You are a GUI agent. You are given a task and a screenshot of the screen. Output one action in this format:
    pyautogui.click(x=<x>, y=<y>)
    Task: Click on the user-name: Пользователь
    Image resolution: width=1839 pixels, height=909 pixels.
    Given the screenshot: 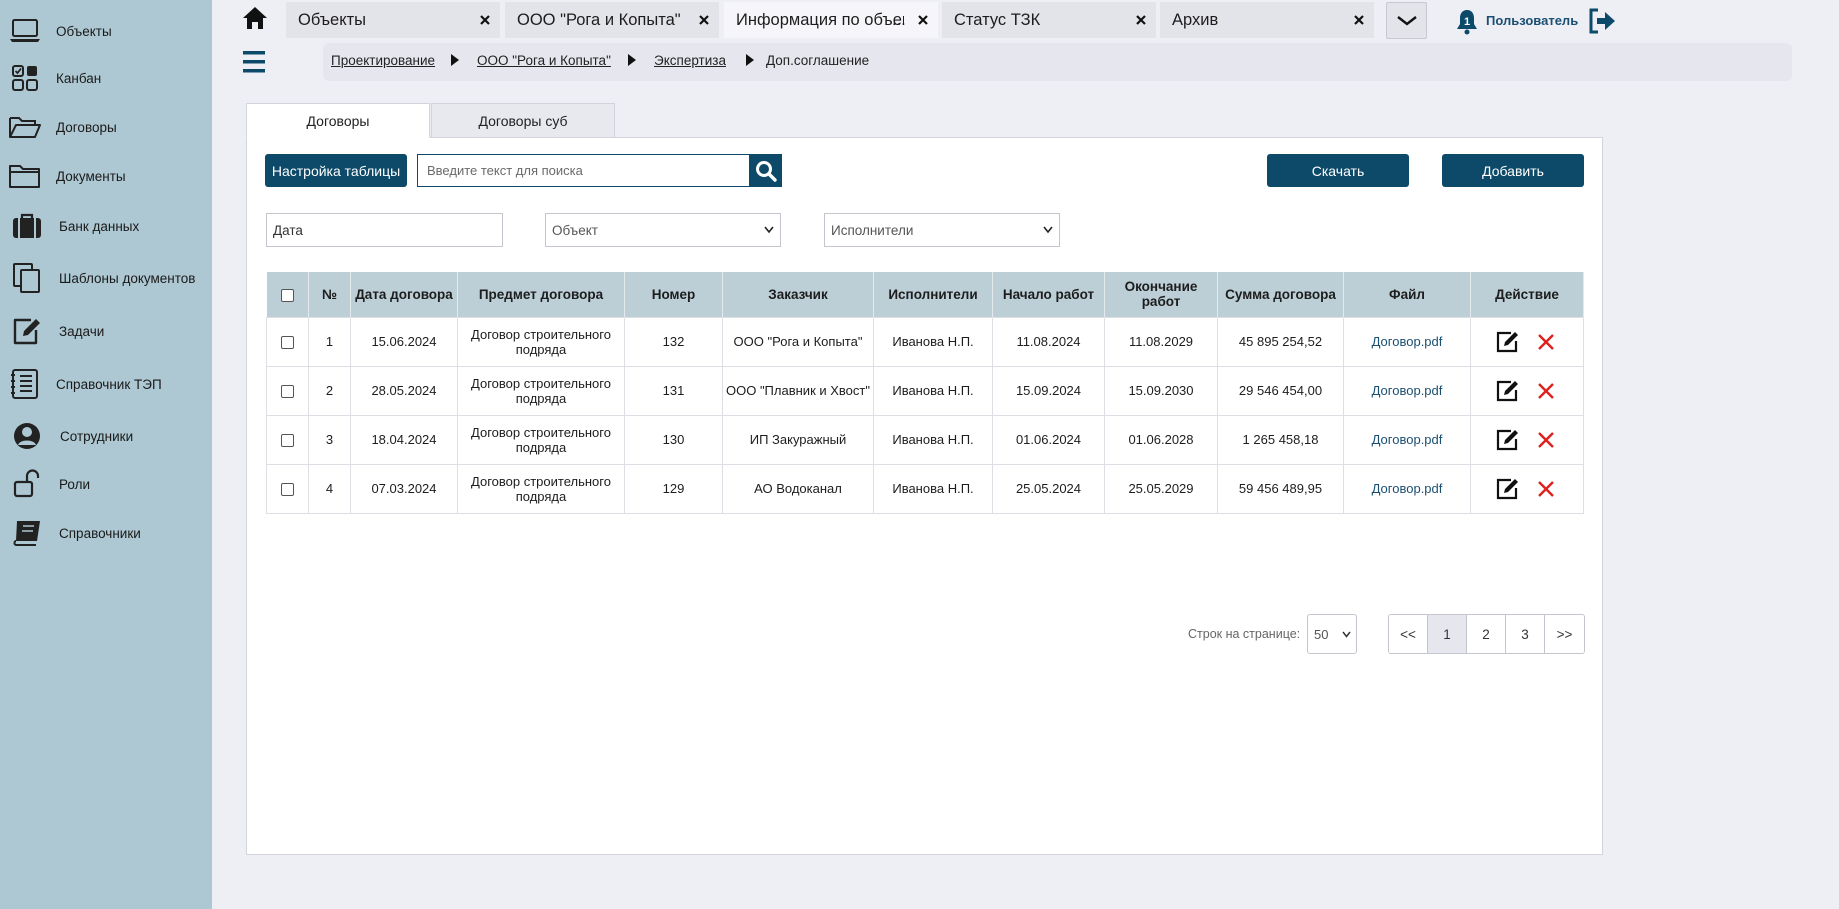 What is the action you would take?
    pyautogui.click(x=1532, y=20)
    